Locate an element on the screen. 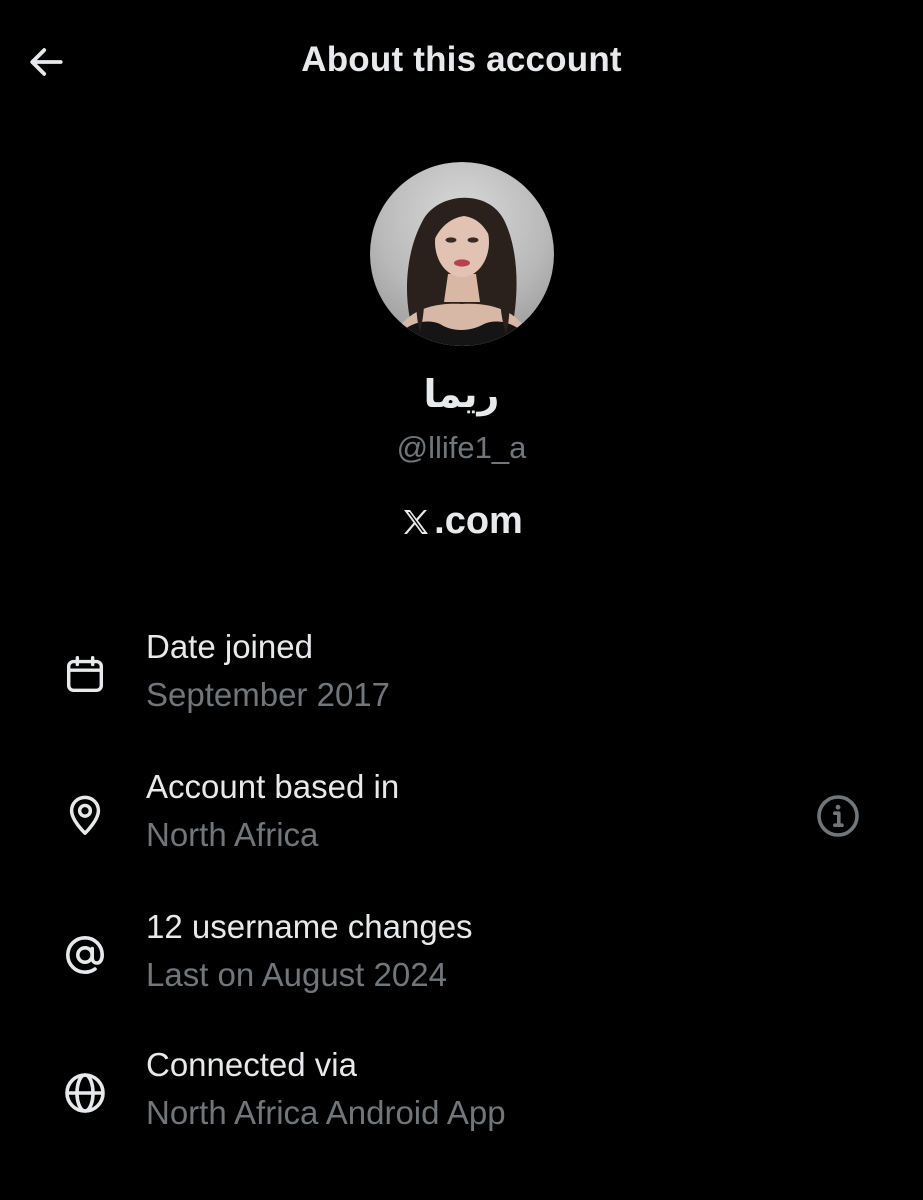 The image size is (923, 1200). date-joined-row: Date joined September 2017 is located at coordinates (461, 675).